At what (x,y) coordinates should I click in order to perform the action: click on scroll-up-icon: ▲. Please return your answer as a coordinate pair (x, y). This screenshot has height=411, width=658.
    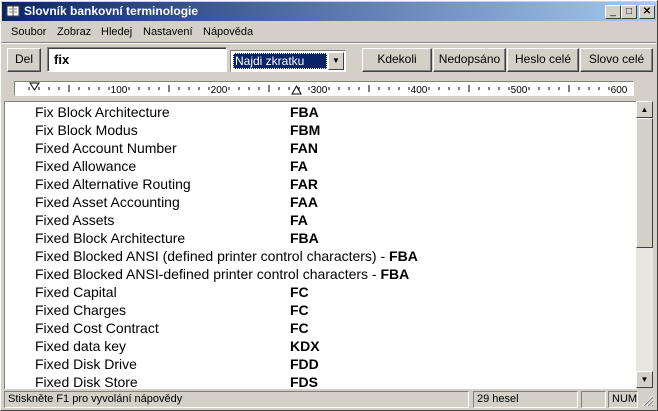
    Looking at the image, I should click on (644, 109).